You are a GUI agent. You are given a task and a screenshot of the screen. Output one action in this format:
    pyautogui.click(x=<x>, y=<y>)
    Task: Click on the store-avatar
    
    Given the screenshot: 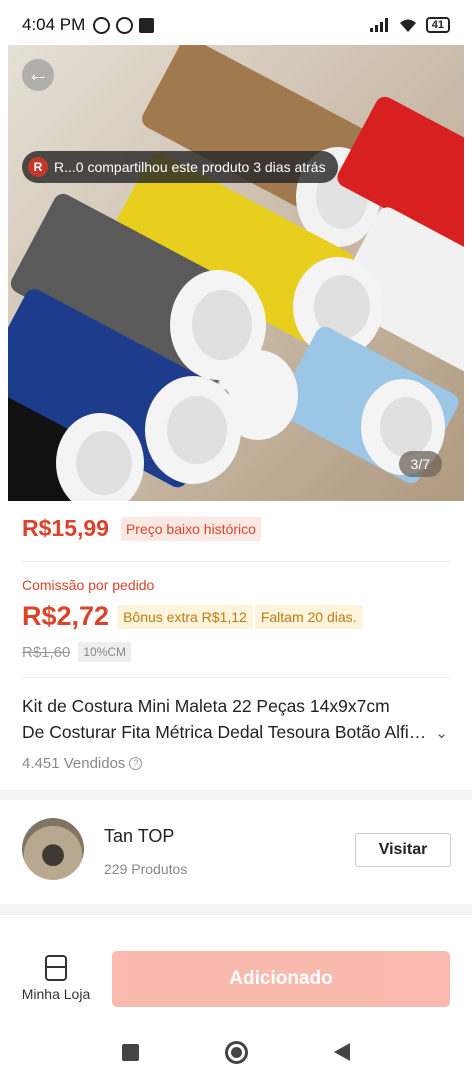 What is the action you would take?
    pyautogui.click(x=53, y=849)
    